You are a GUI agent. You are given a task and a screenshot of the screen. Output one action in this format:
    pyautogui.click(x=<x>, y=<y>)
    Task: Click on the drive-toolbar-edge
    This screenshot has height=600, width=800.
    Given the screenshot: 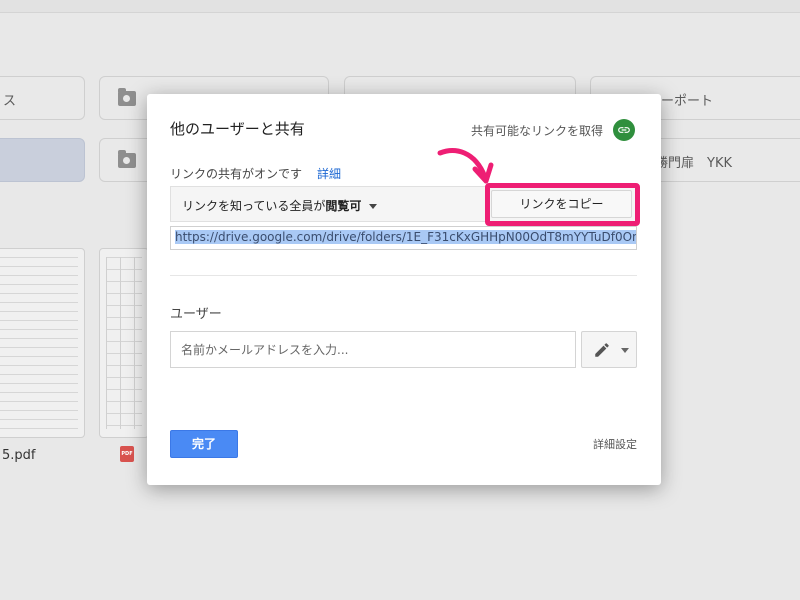 What is the action you would take?
    pyautogui.click(x=400, y=6)
    